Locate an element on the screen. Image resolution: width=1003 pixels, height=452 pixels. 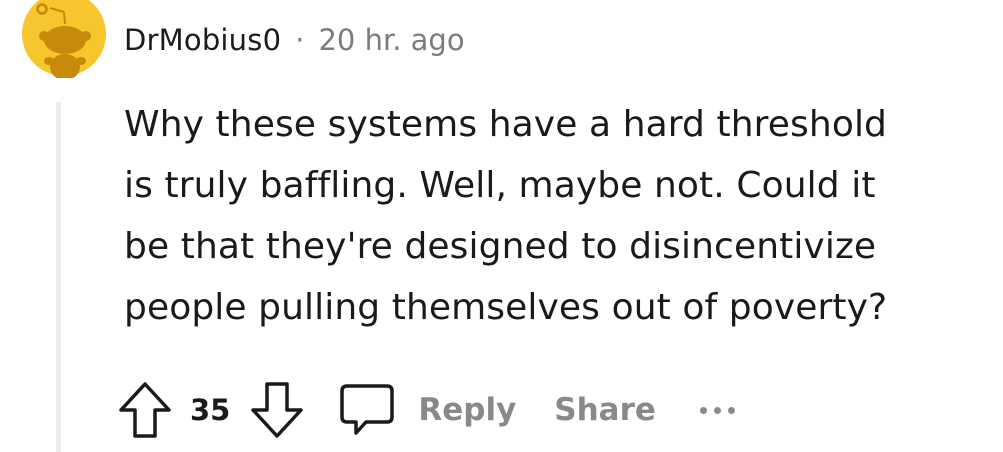
downvote-button is located at coordinates (277, 410).